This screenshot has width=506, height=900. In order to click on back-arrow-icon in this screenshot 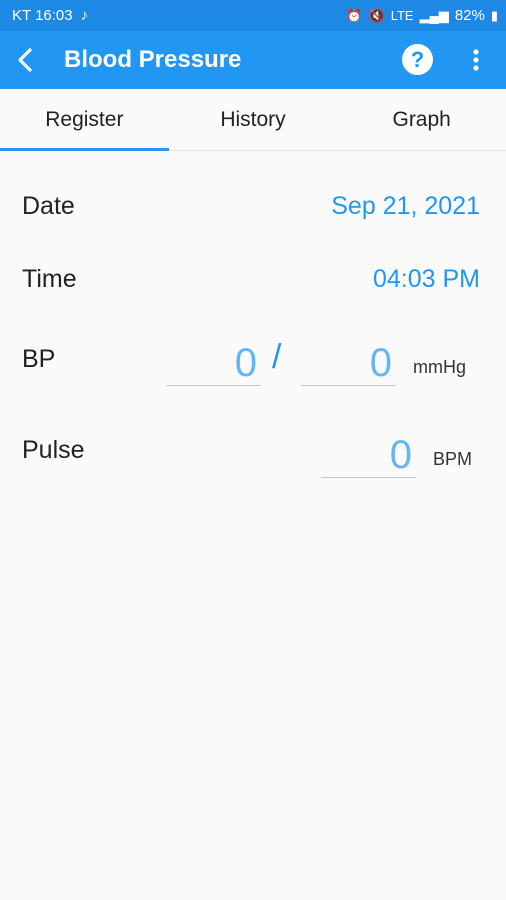, I will do `click(25, 60)`.